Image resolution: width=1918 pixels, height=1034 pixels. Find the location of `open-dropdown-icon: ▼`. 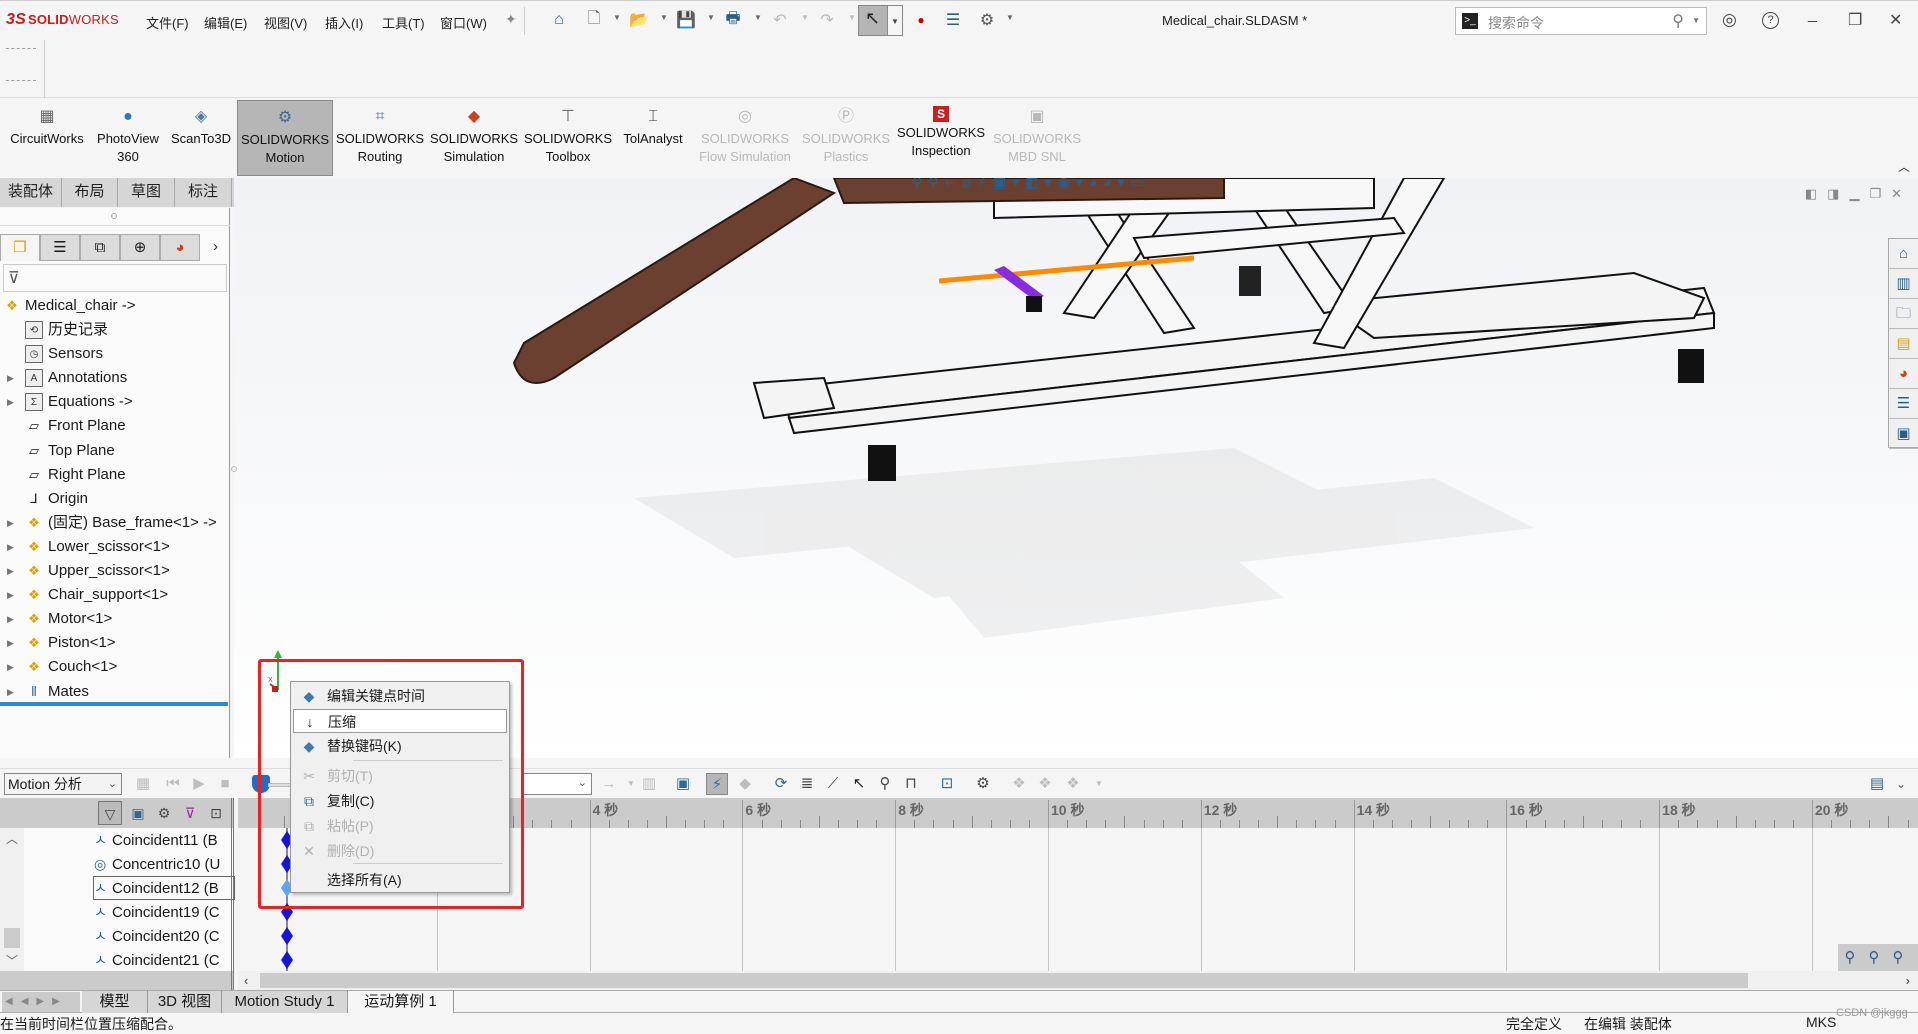

open-dropdown-icon: ▼ is located at coordinates (664, 17).